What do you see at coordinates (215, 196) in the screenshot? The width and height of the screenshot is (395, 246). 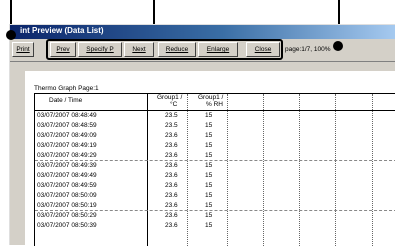 I see `table-row: 03/07/2007 08:50:09 23.6 15` at bounding box center [215, 196].